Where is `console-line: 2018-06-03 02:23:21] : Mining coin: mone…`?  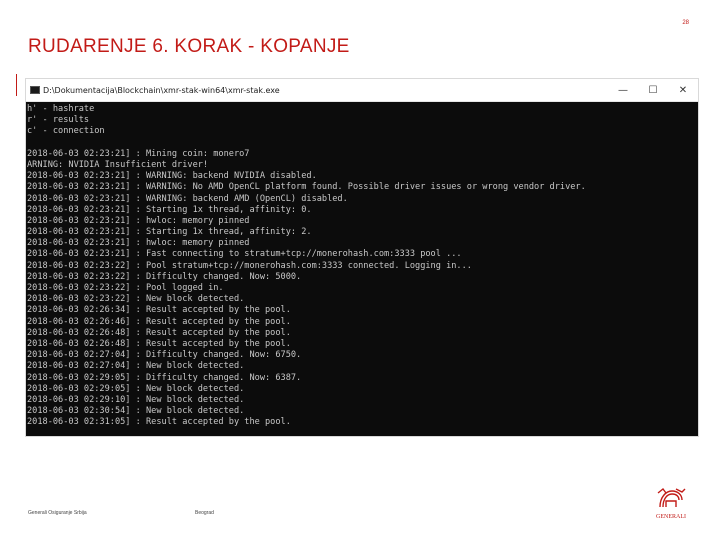 console-line: 2018-06-03 02:23:21] : Mining coin: mone… is located at coordinates (138, 153).